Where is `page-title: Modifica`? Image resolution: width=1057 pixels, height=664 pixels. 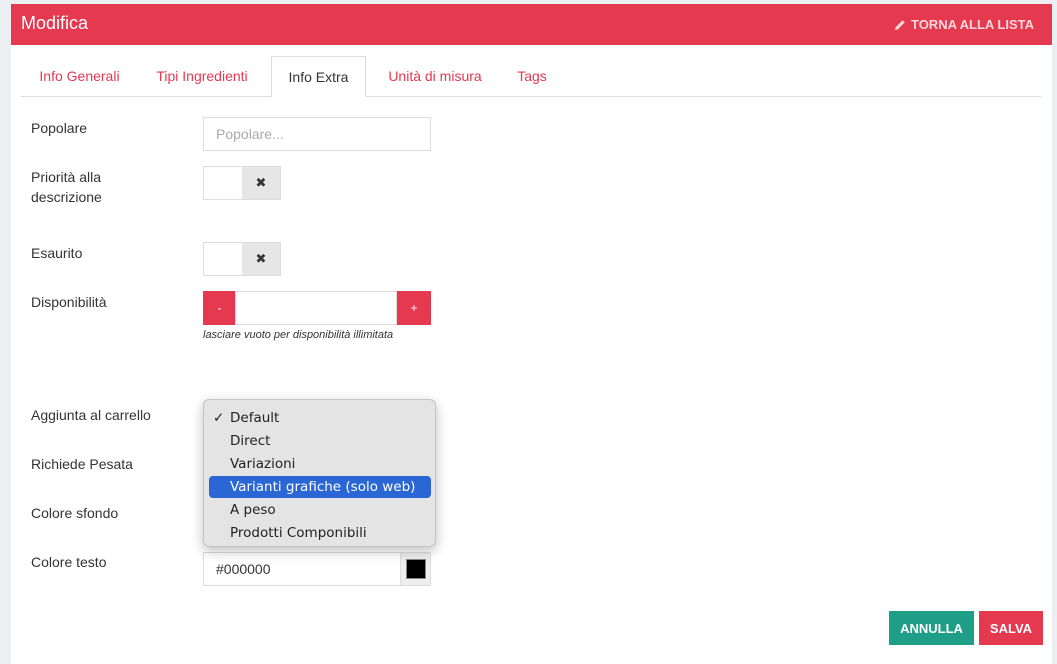
page-title: Modifica is located at coordinates (55, 23).